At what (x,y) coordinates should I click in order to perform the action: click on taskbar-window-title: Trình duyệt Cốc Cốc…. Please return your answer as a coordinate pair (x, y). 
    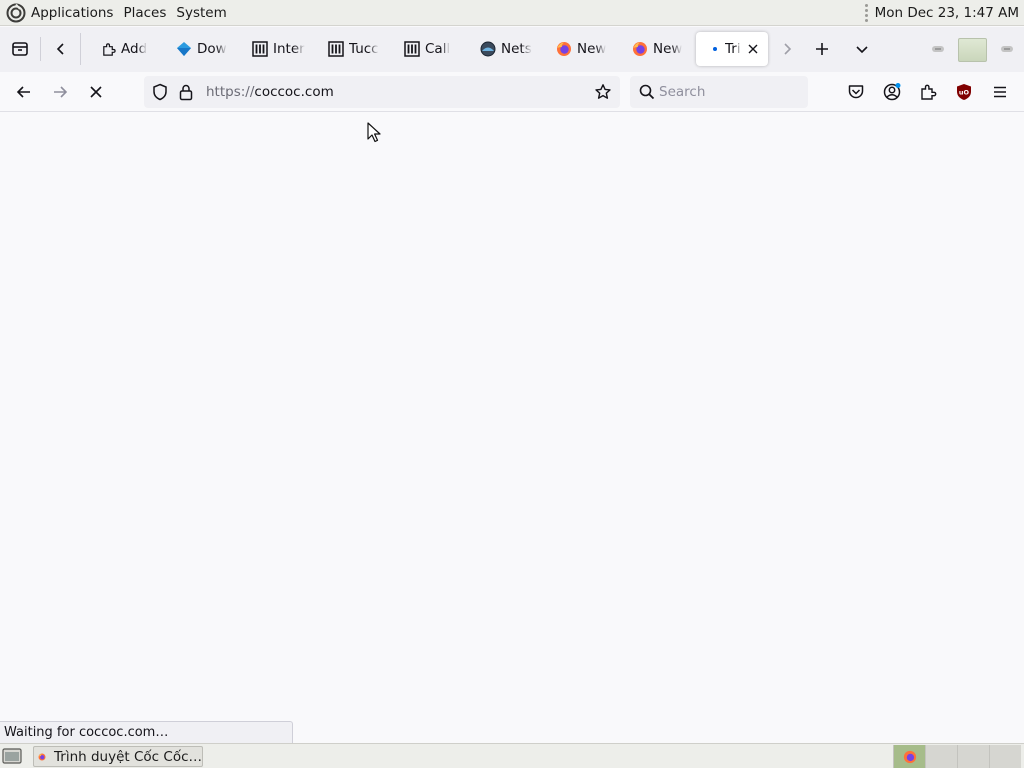
    Looking at the image, I should click on (128, 756).